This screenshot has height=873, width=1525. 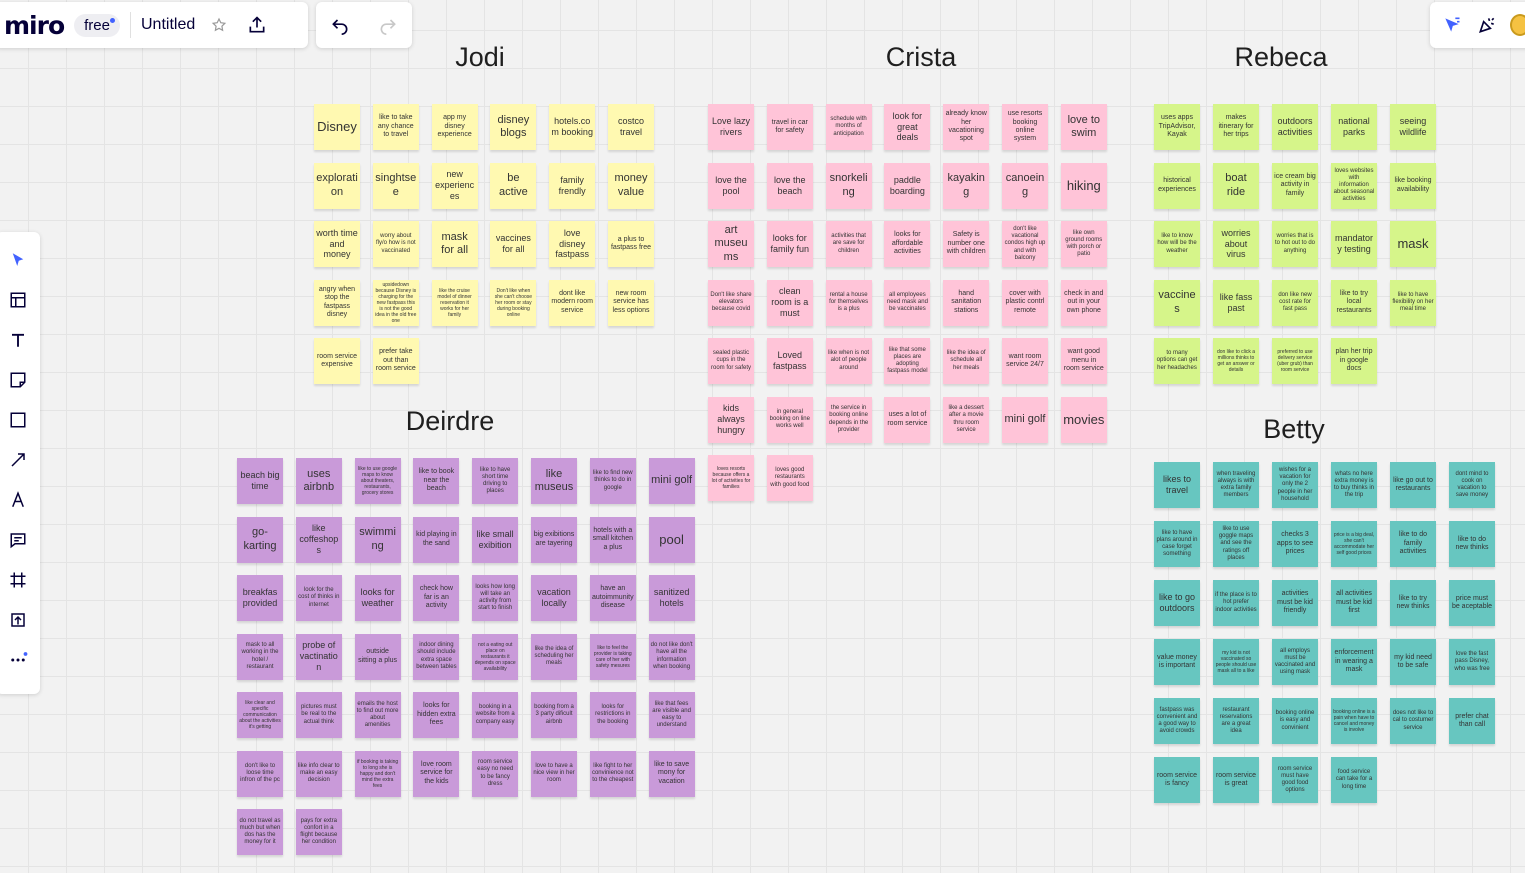 What do you see at coordinates (1354, 244) in the screenshot?
I see `sticky-note: mandatory testing` at bounding box center [1354, 244].